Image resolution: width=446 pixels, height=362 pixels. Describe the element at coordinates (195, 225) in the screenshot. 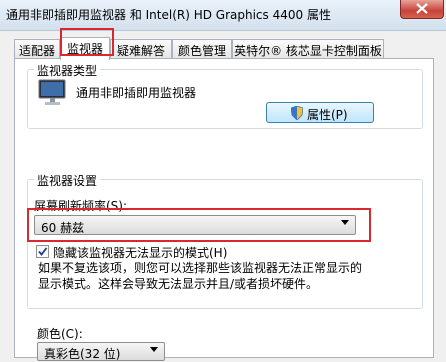

I see `refresh-rate-select: 60 赫兹` at that location.